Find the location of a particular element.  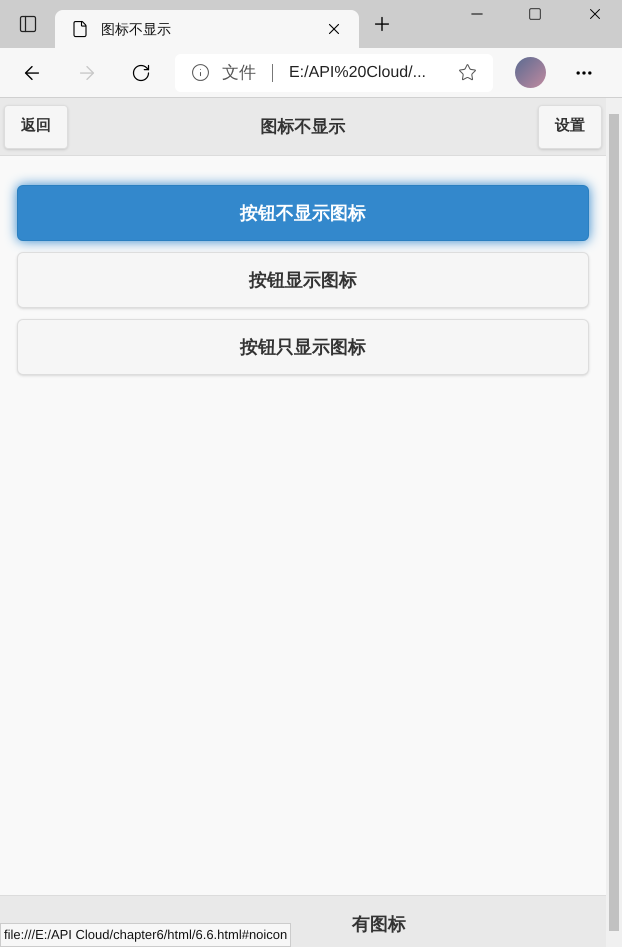

browser-tab: 图标不显示 is located at coordinates (207, 29).